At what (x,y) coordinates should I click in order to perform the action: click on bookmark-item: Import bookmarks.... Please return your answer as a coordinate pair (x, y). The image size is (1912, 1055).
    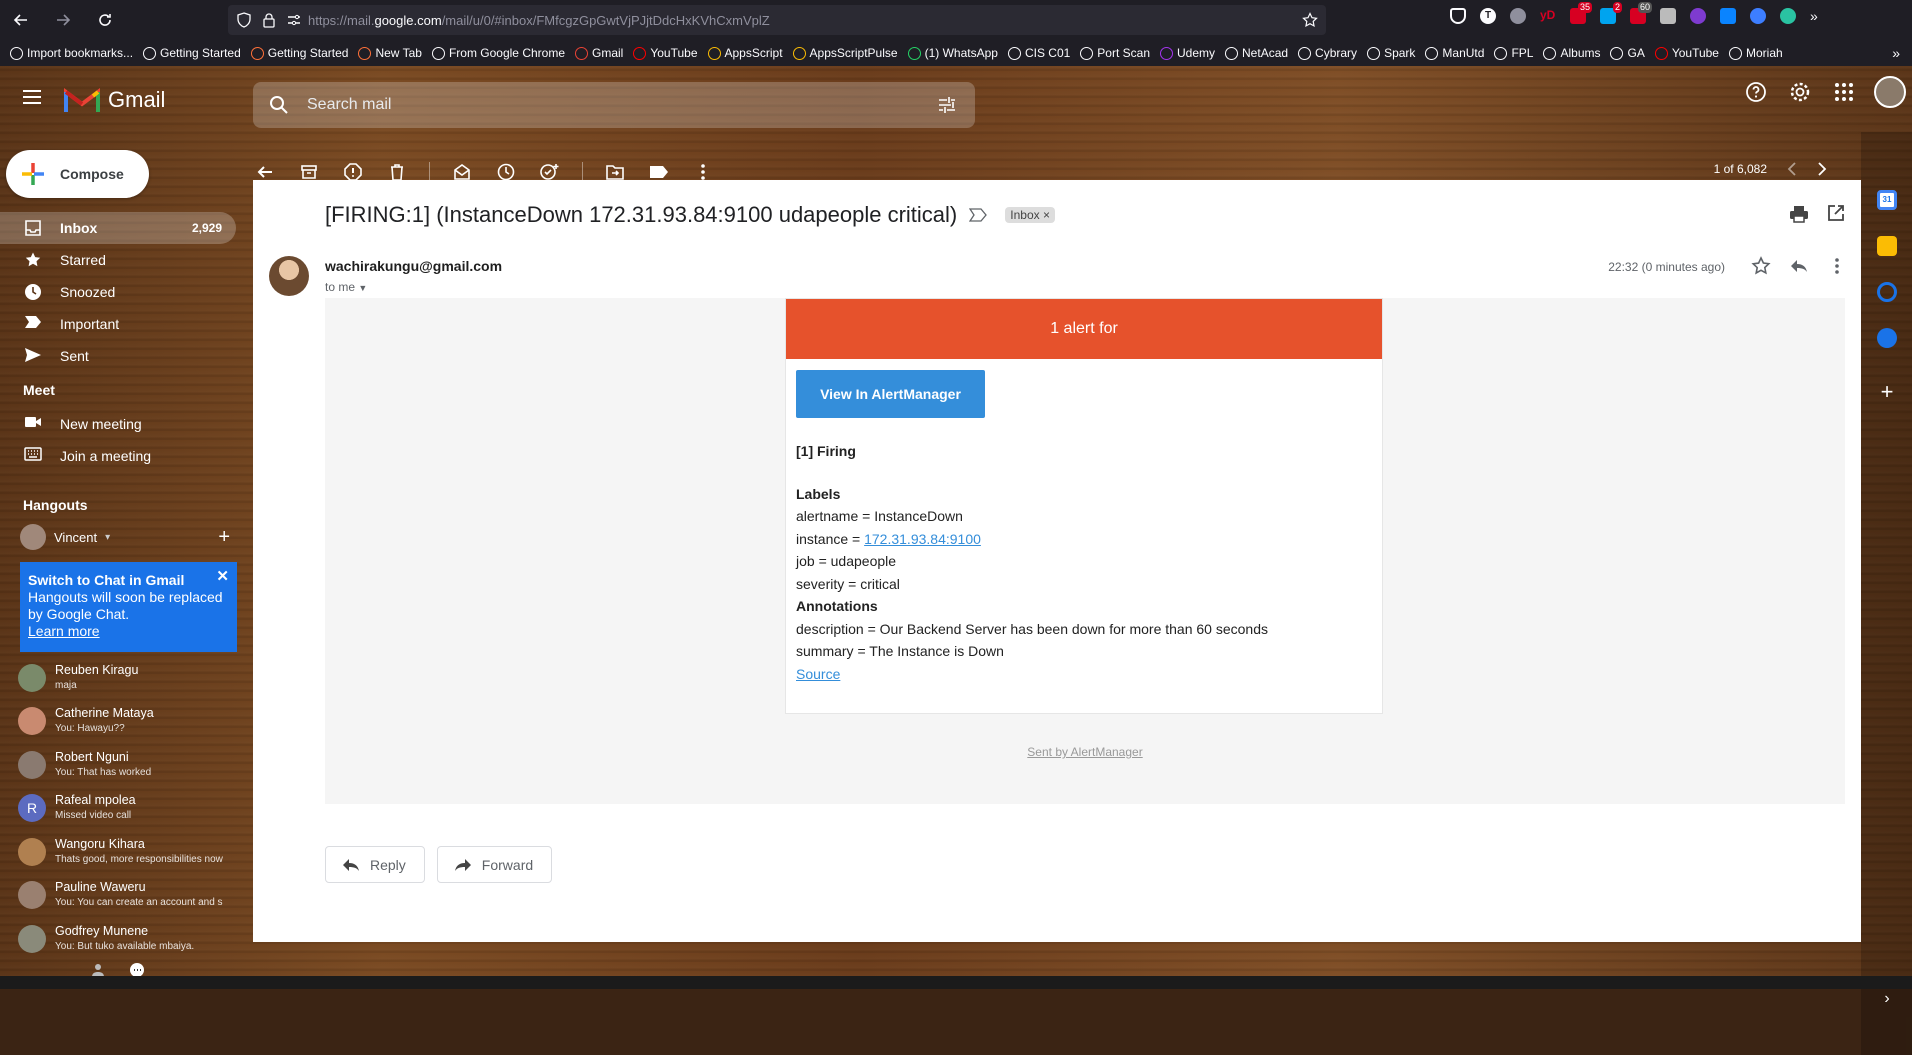
    Looking at the image, I should click on (71, 53).